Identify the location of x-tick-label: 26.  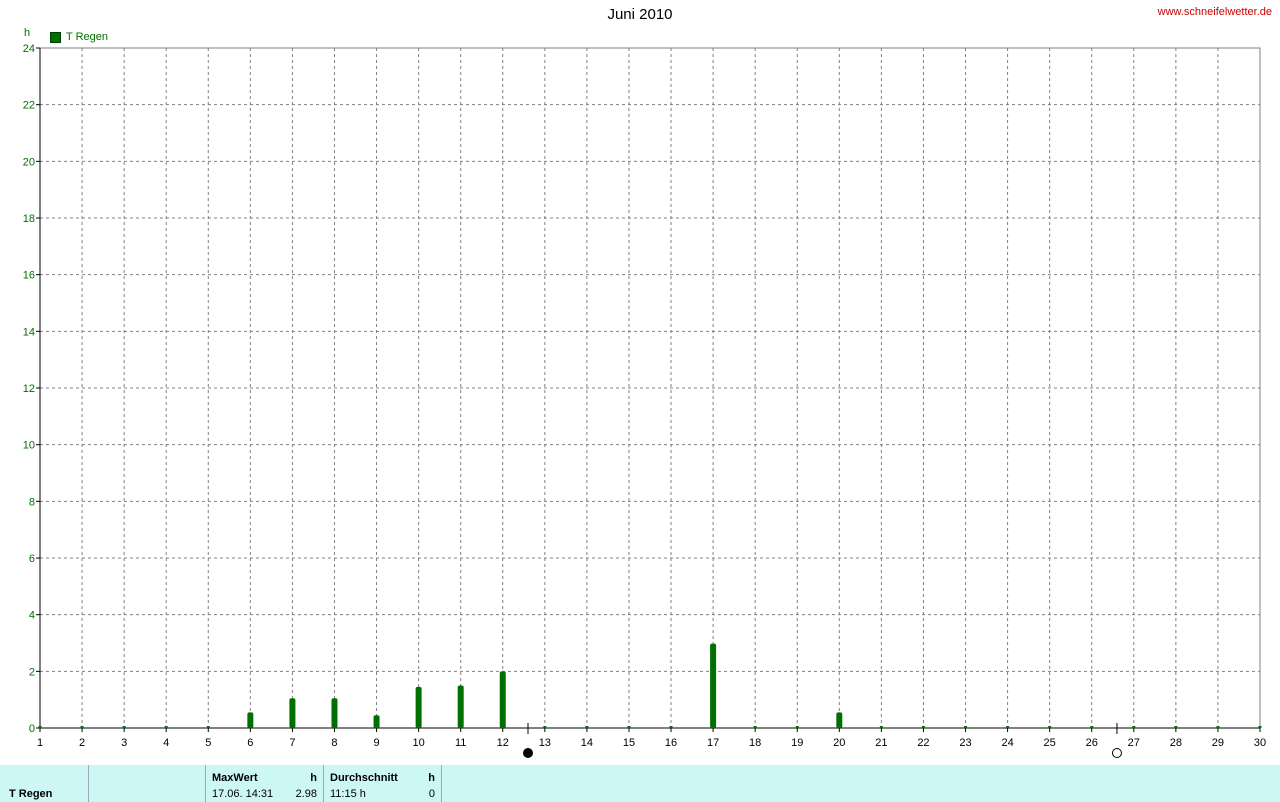
(1092, 743).